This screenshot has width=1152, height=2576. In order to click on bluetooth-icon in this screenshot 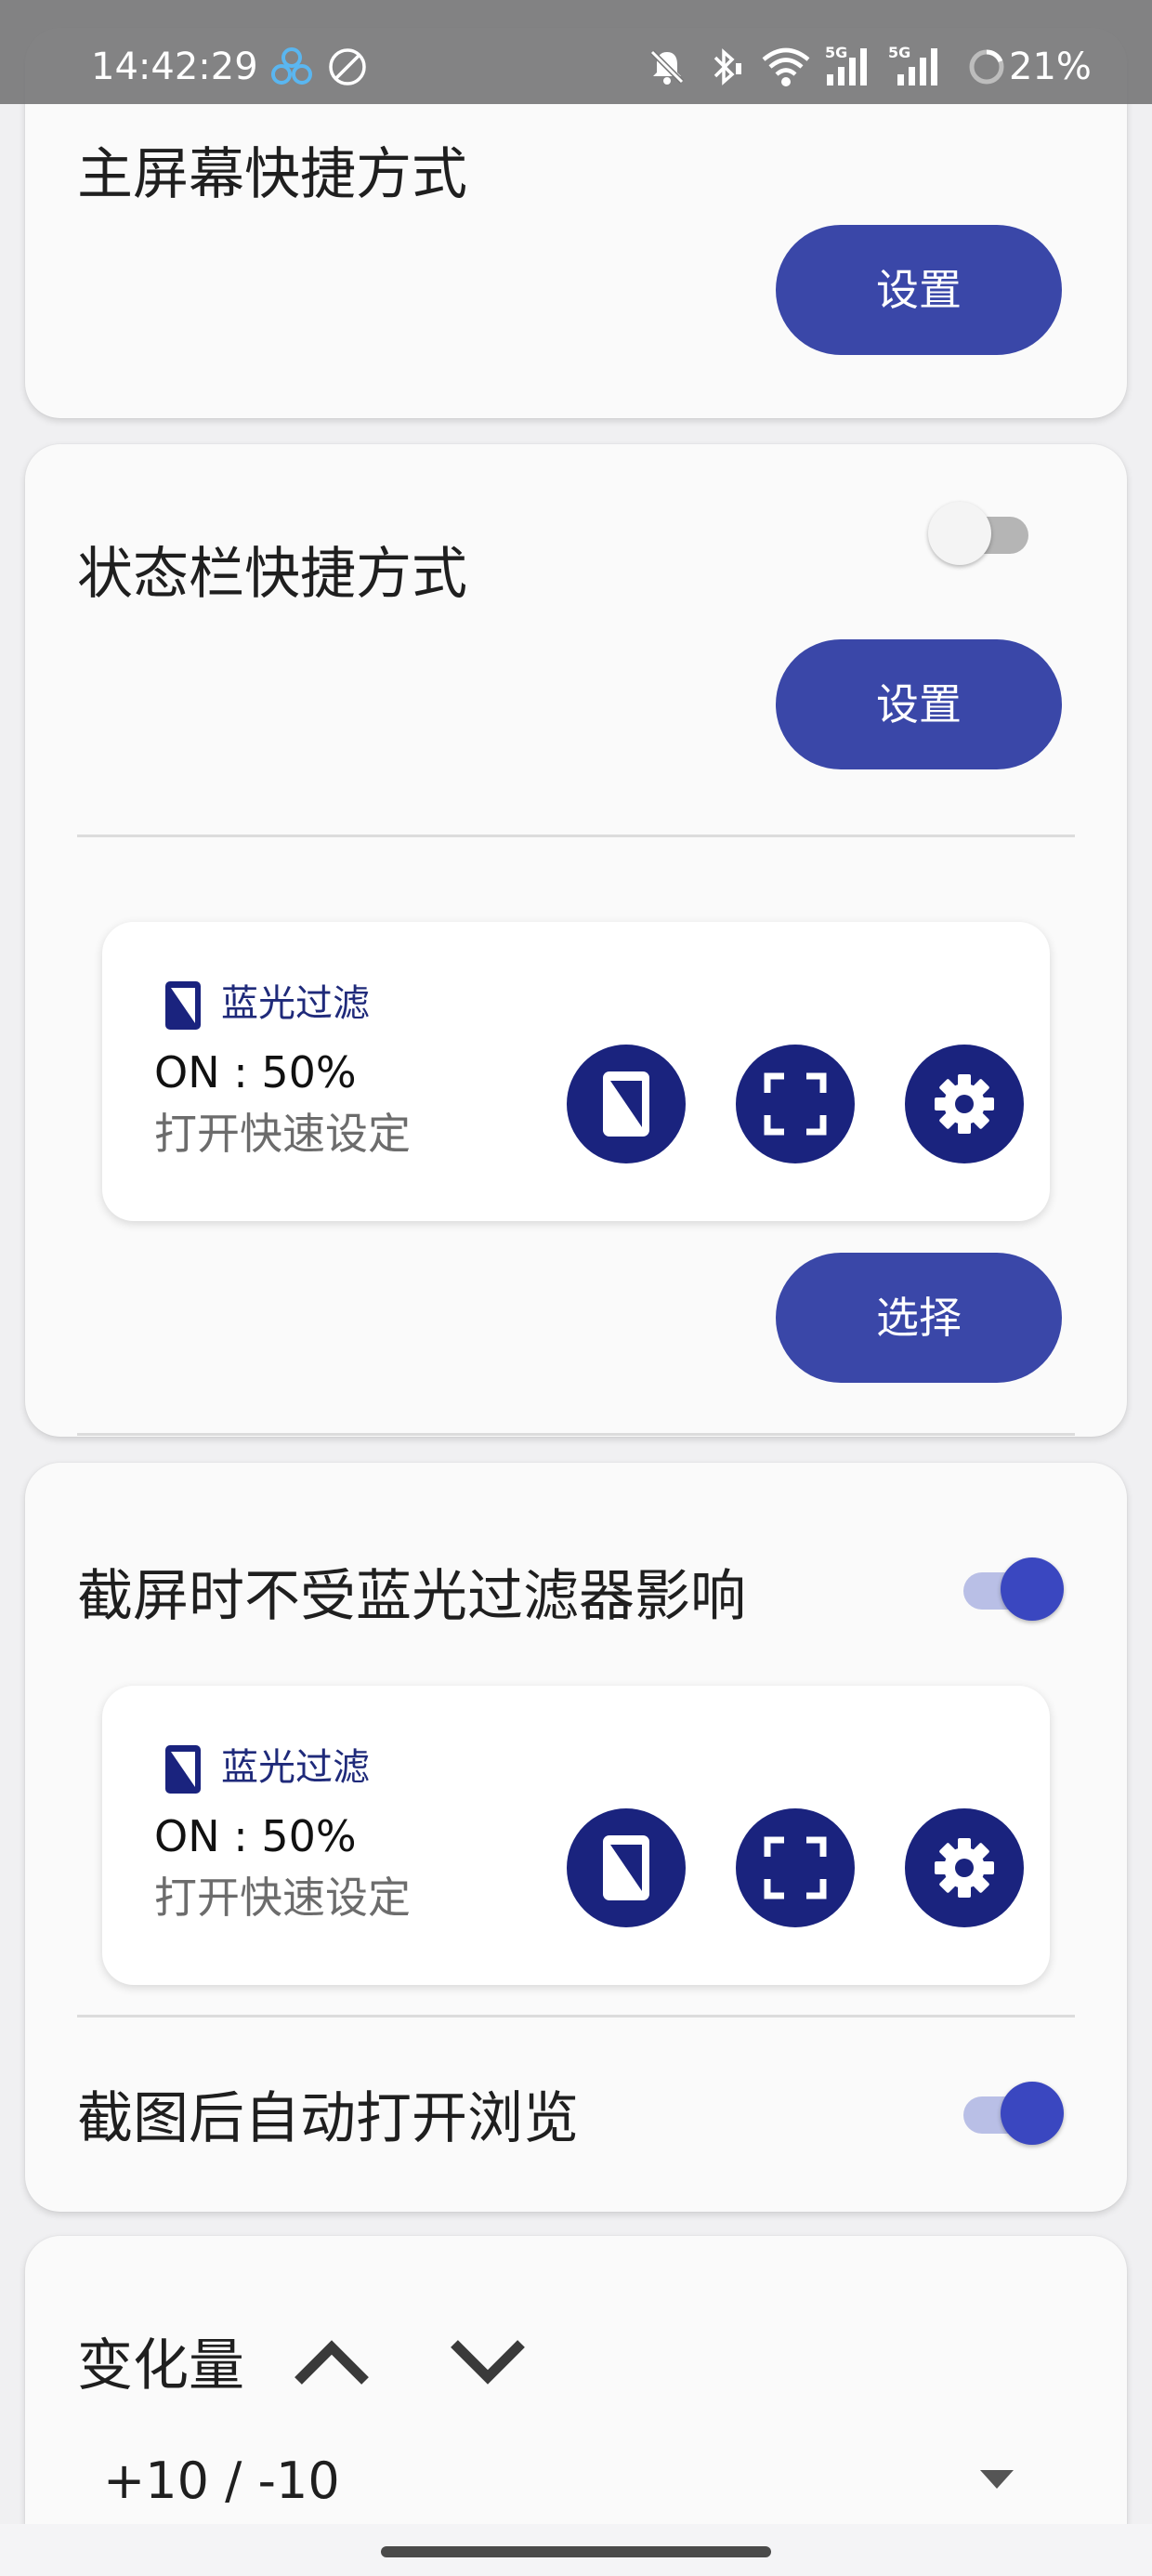, I will do `click(727, 66)`.